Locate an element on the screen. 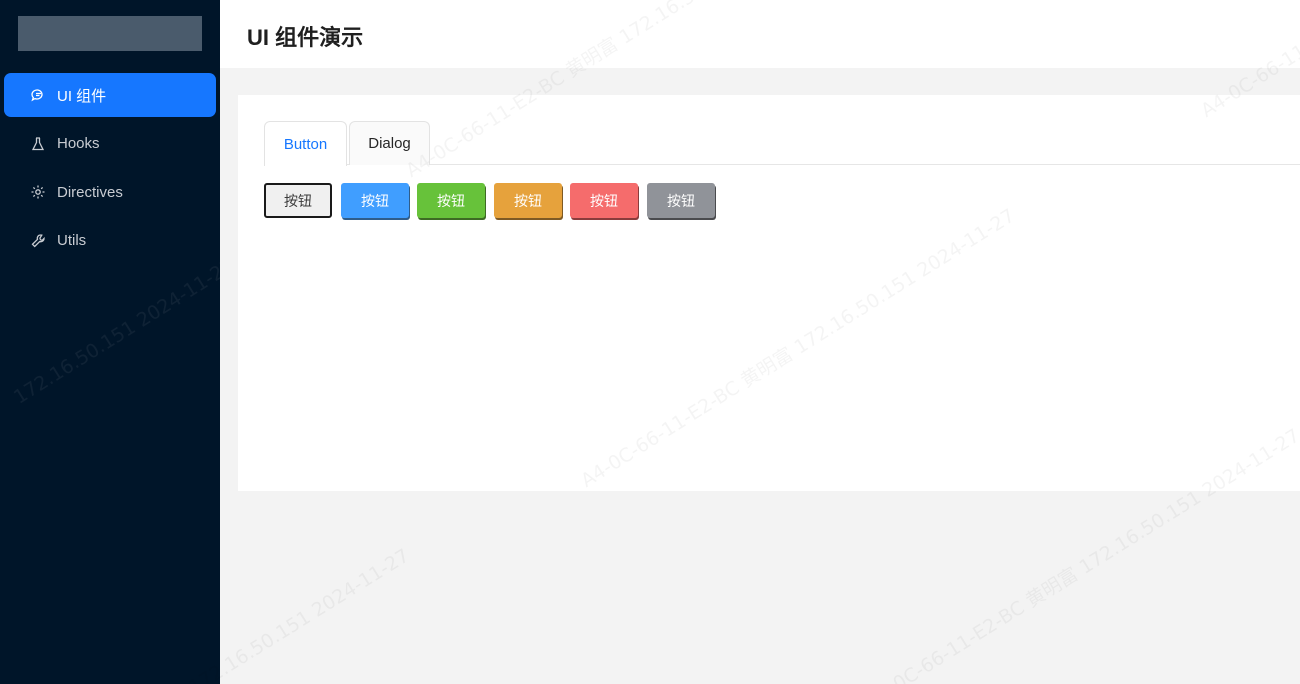 Image resolution: width=1300 pixels, height=684 pixels. flask-icon is located at coordinates (38, 144).